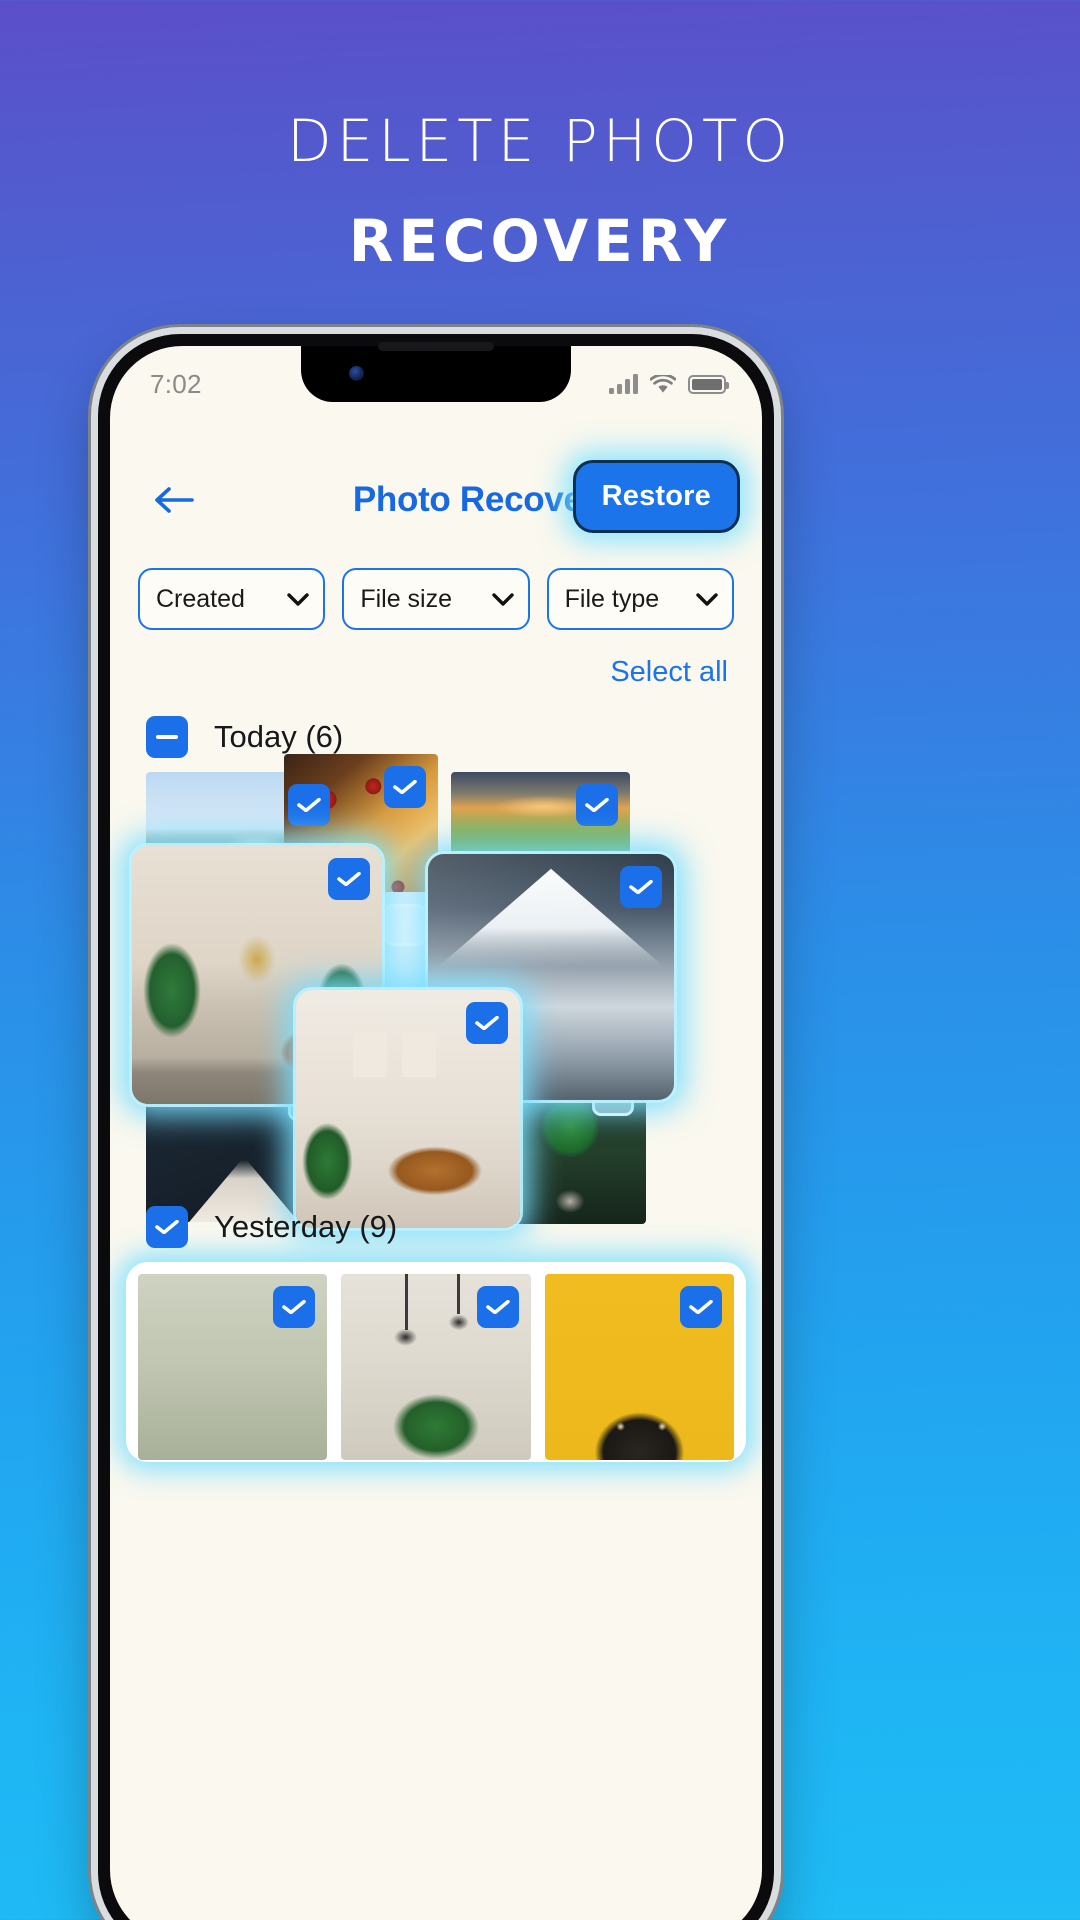  What do you see at coordinates (708, 384) in the screenshot?
I see `battery-full-icon` at bounding box center [708, 384].